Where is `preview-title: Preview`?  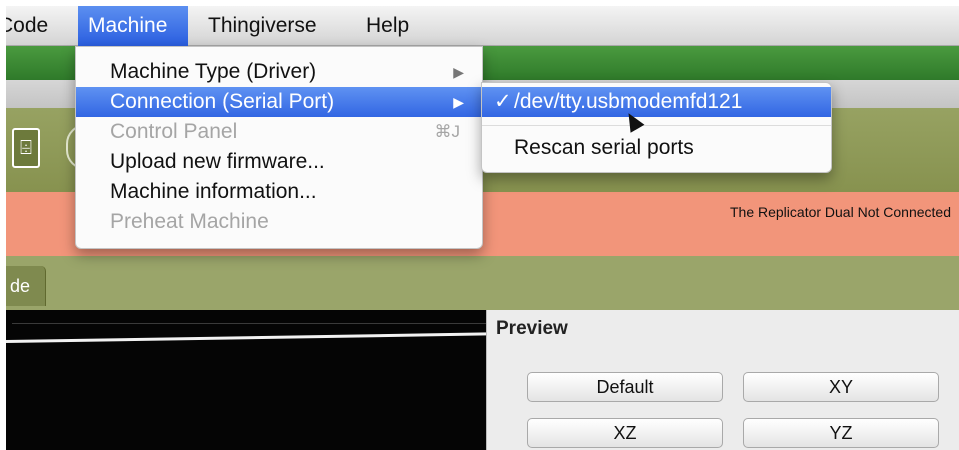
preview-title: Preview is located at coordinates (532, 328).